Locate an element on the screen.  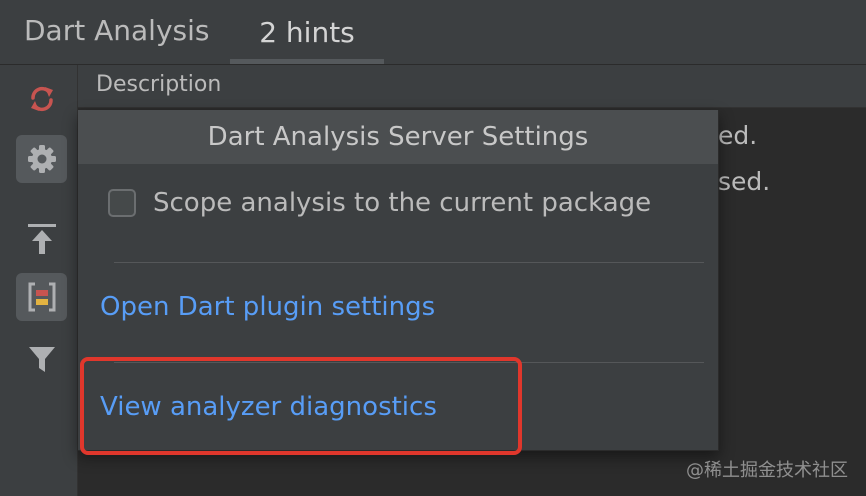
column-header-label: Description is located at coordinates (159, 84).